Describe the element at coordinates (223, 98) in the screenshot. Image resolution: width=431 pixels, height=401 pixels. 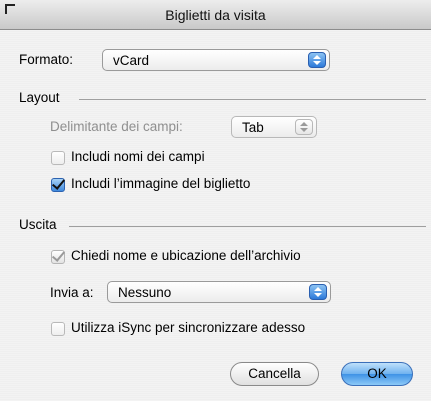
I see `layout-section-header: Layout` at that location.